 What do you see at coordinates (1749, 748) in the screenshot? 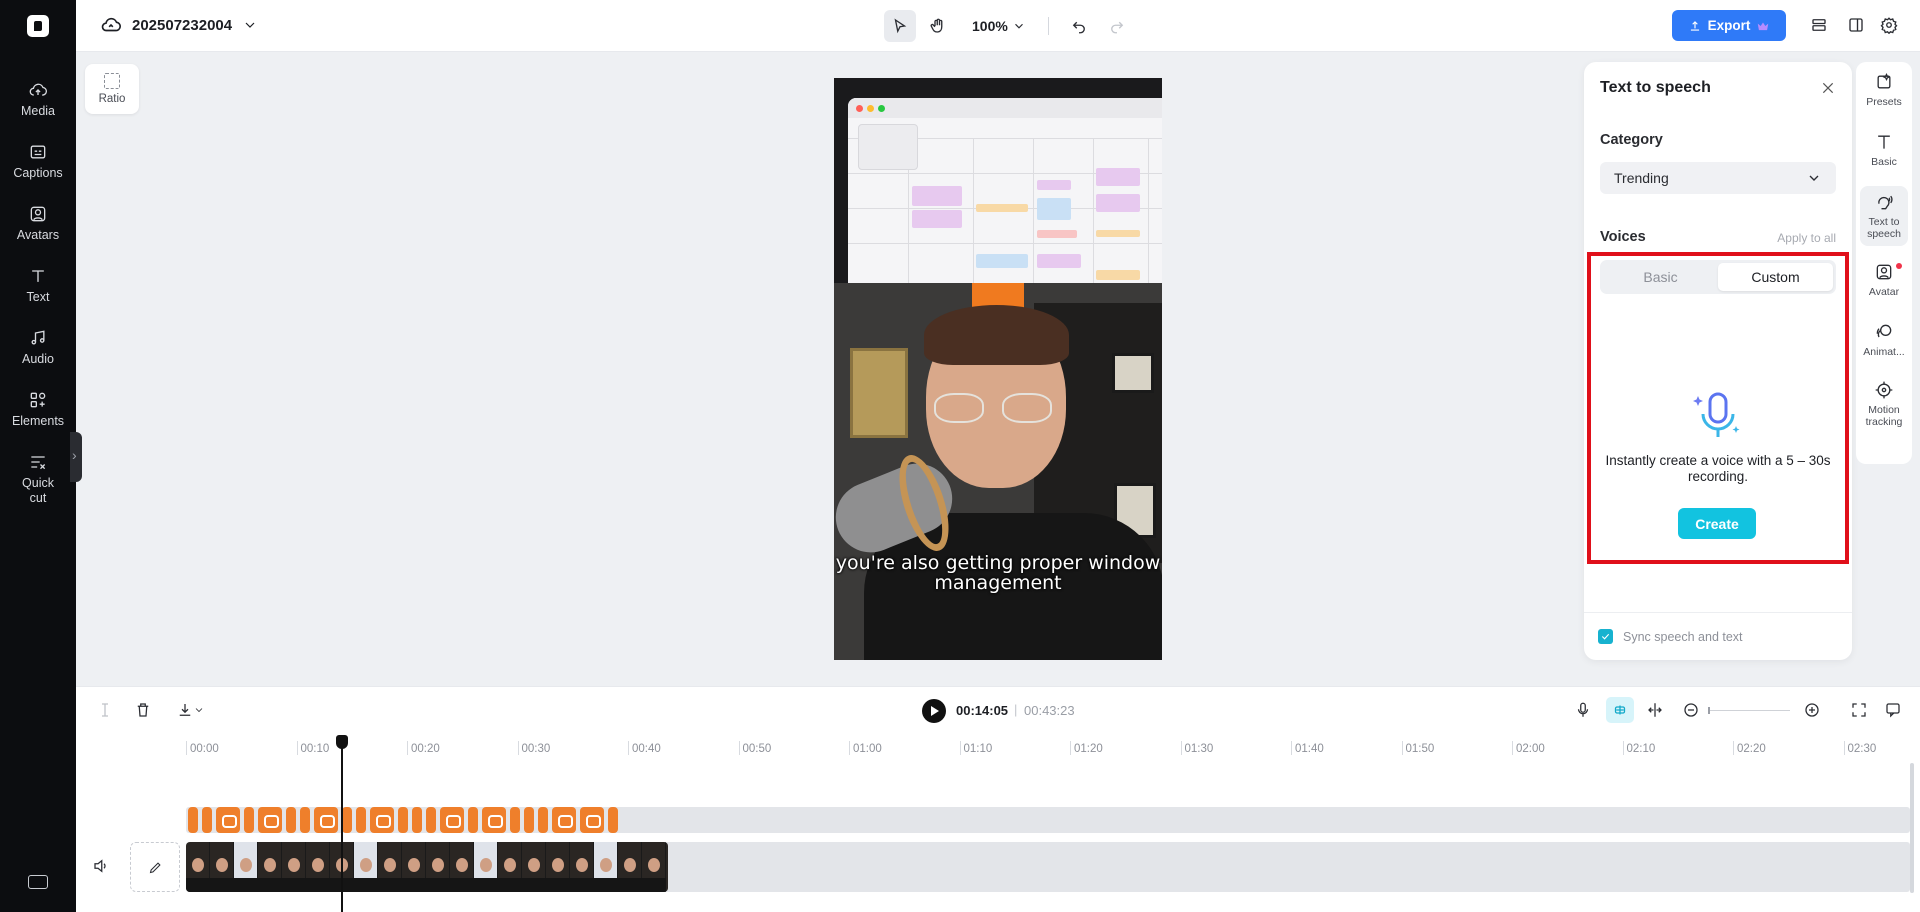
I see `ruler-tick: 02:20` at bounding box center [1749, 748].